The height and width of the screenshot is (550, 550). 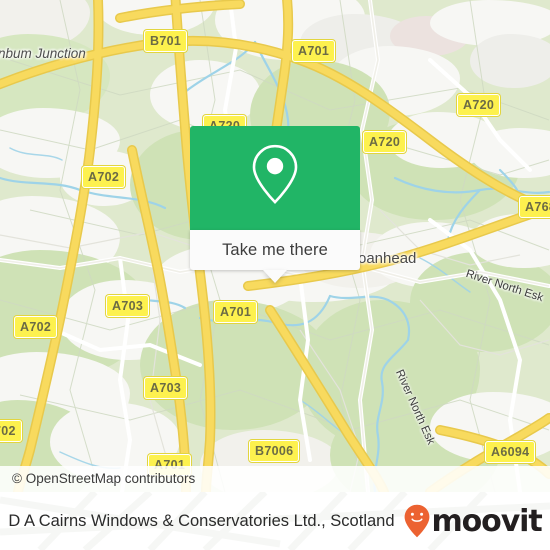 What do you see at coordinates (487, 521) in the screenshot?
I see `moovit-wordmark: moovit` at bounding box center [487, 521].